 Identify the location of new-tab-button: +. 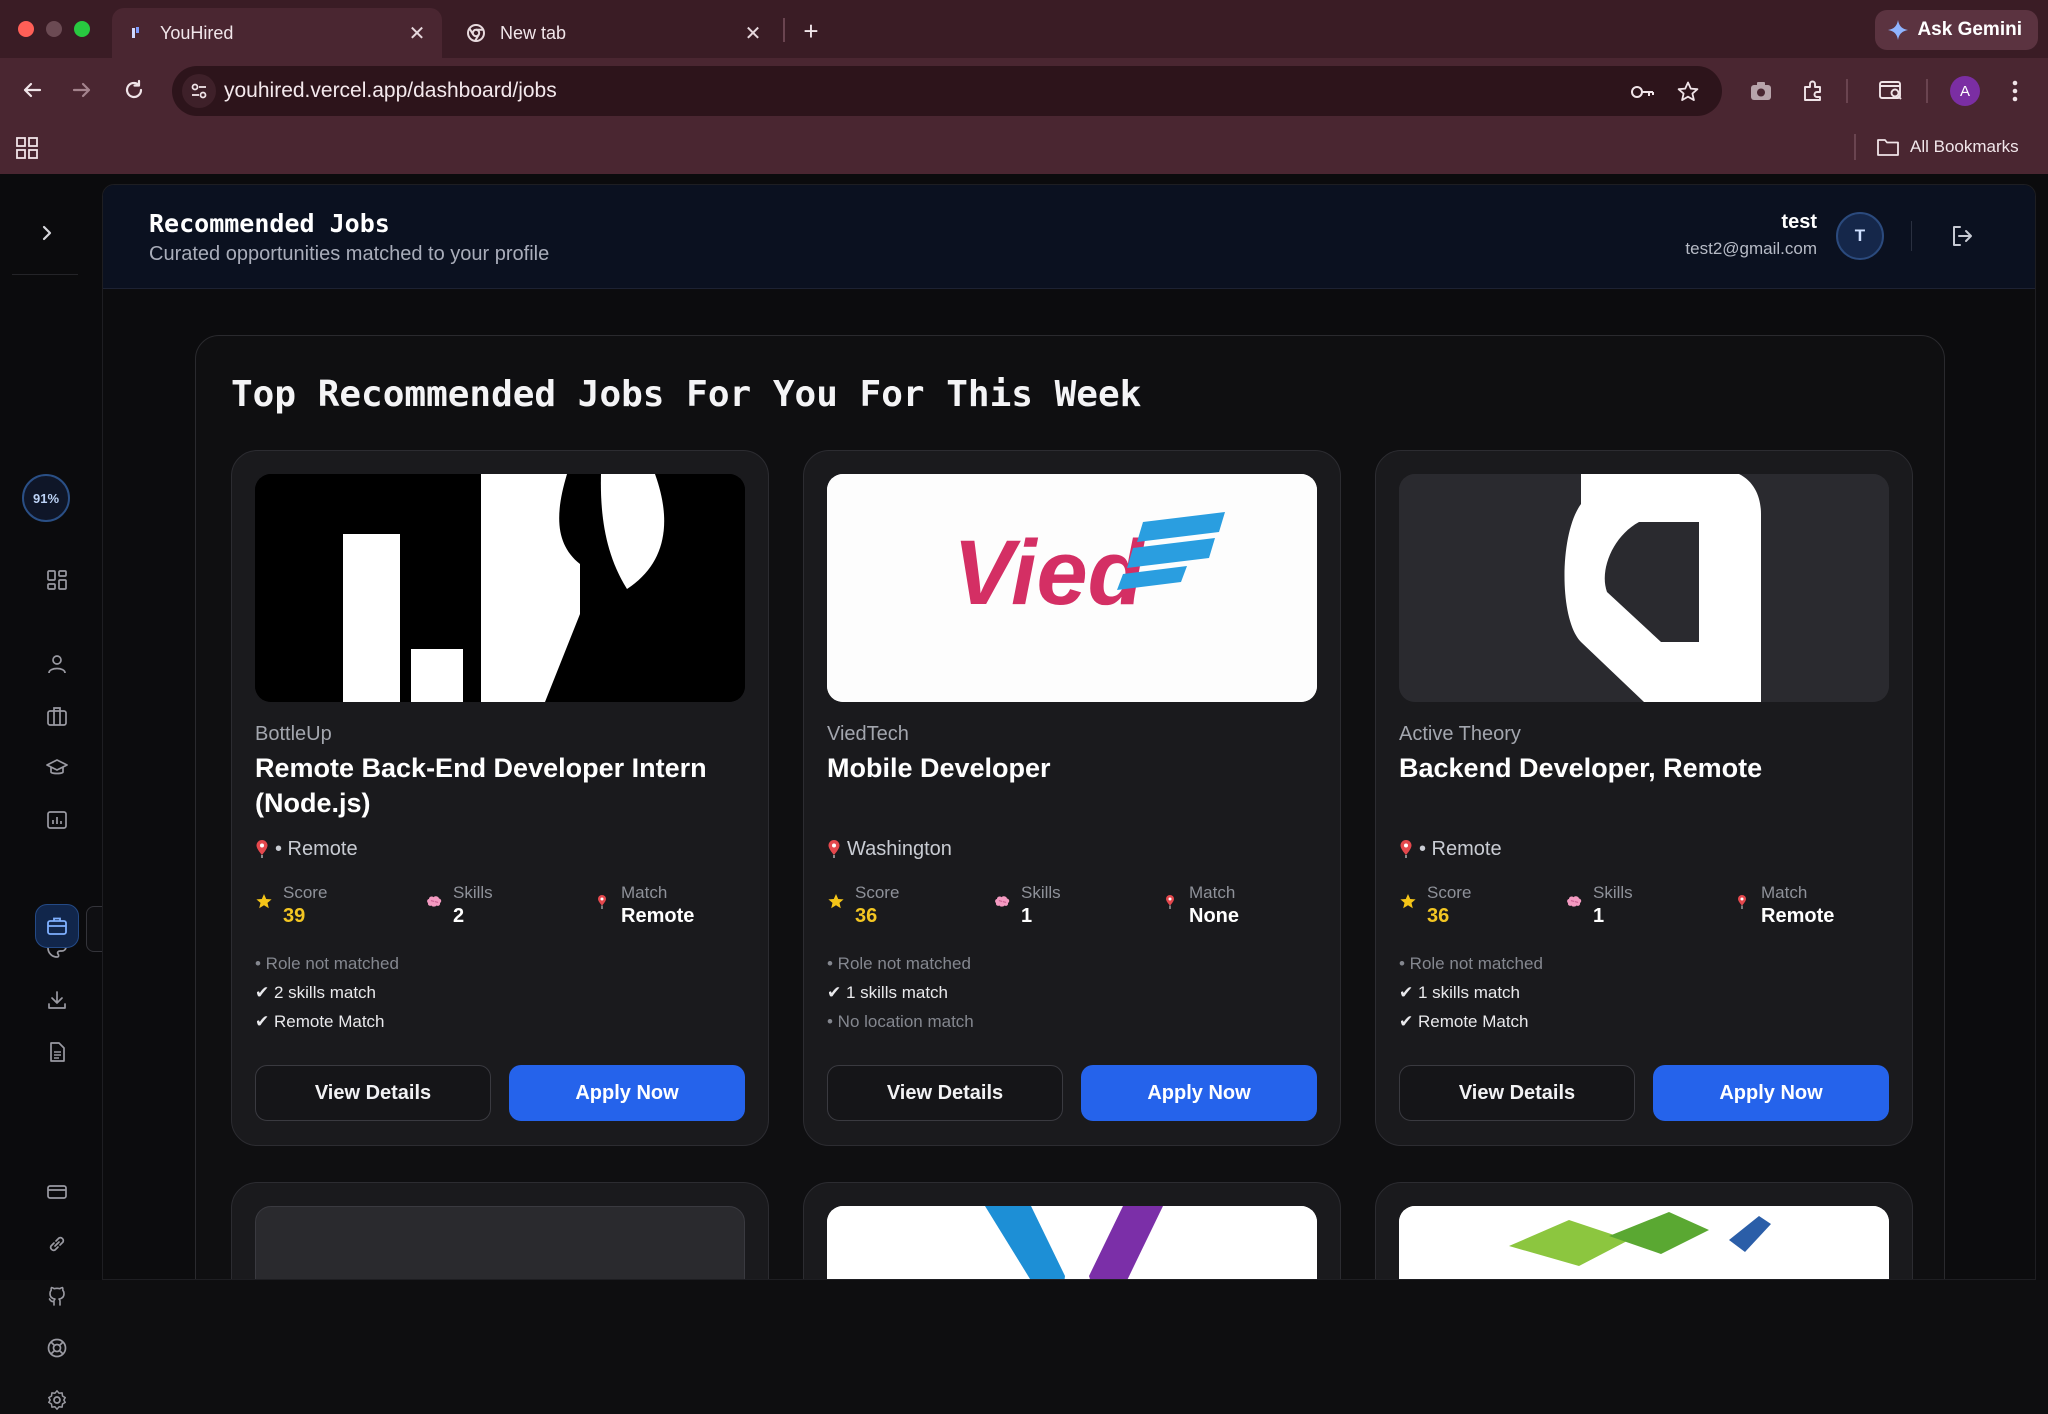
(811, 31).